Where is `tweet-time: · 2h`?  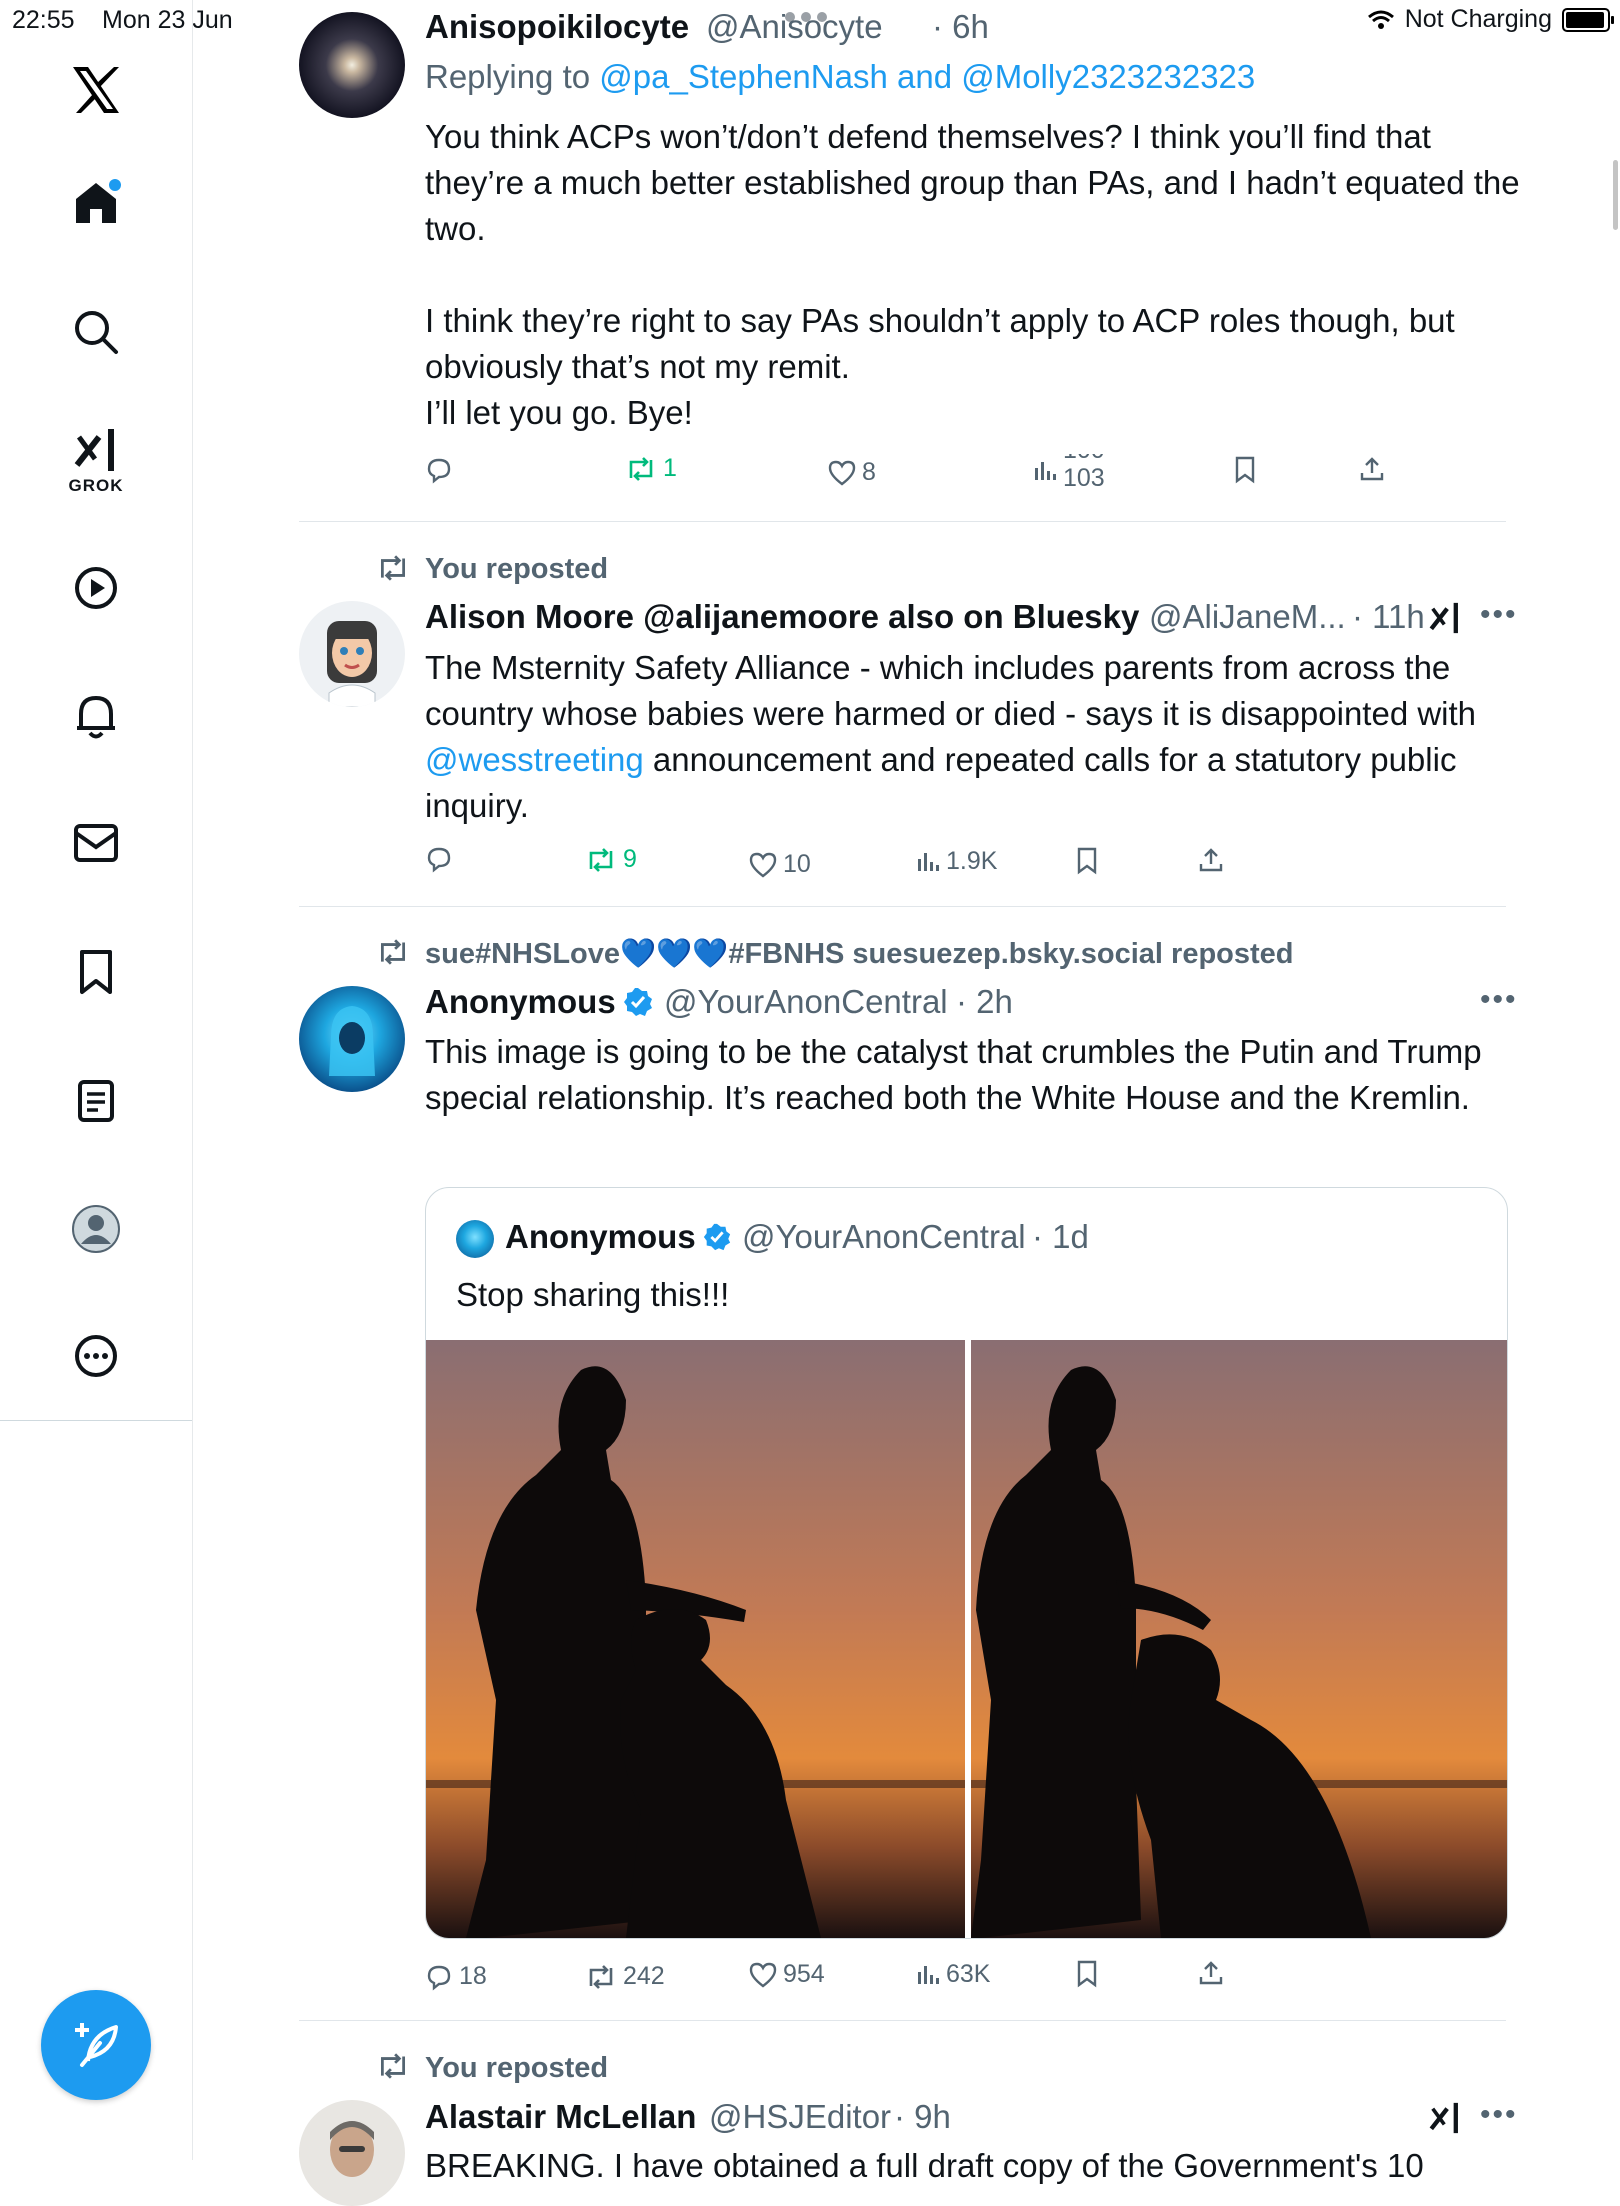 tweet-time: · 2h is located at coordinates (984, 1002).